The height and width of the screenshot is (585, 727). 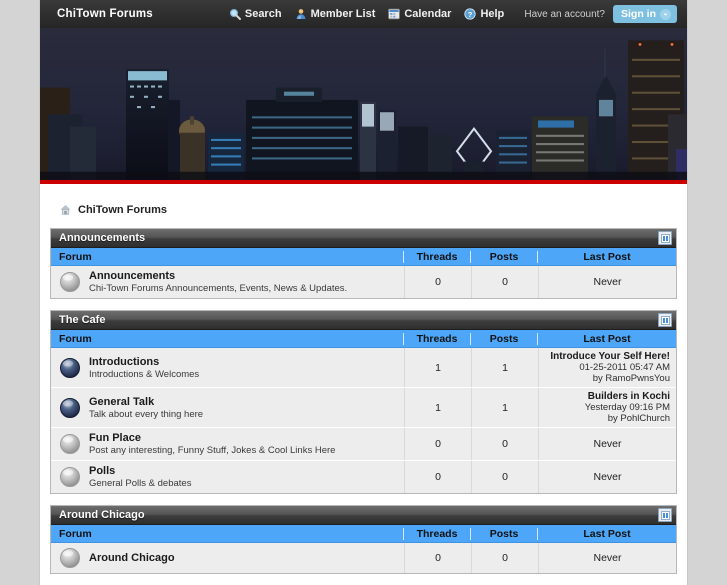 What do you see at coordinates (301, 14) in the screenshot?
I see `member-list-icon` at bounding box center [301, 14].